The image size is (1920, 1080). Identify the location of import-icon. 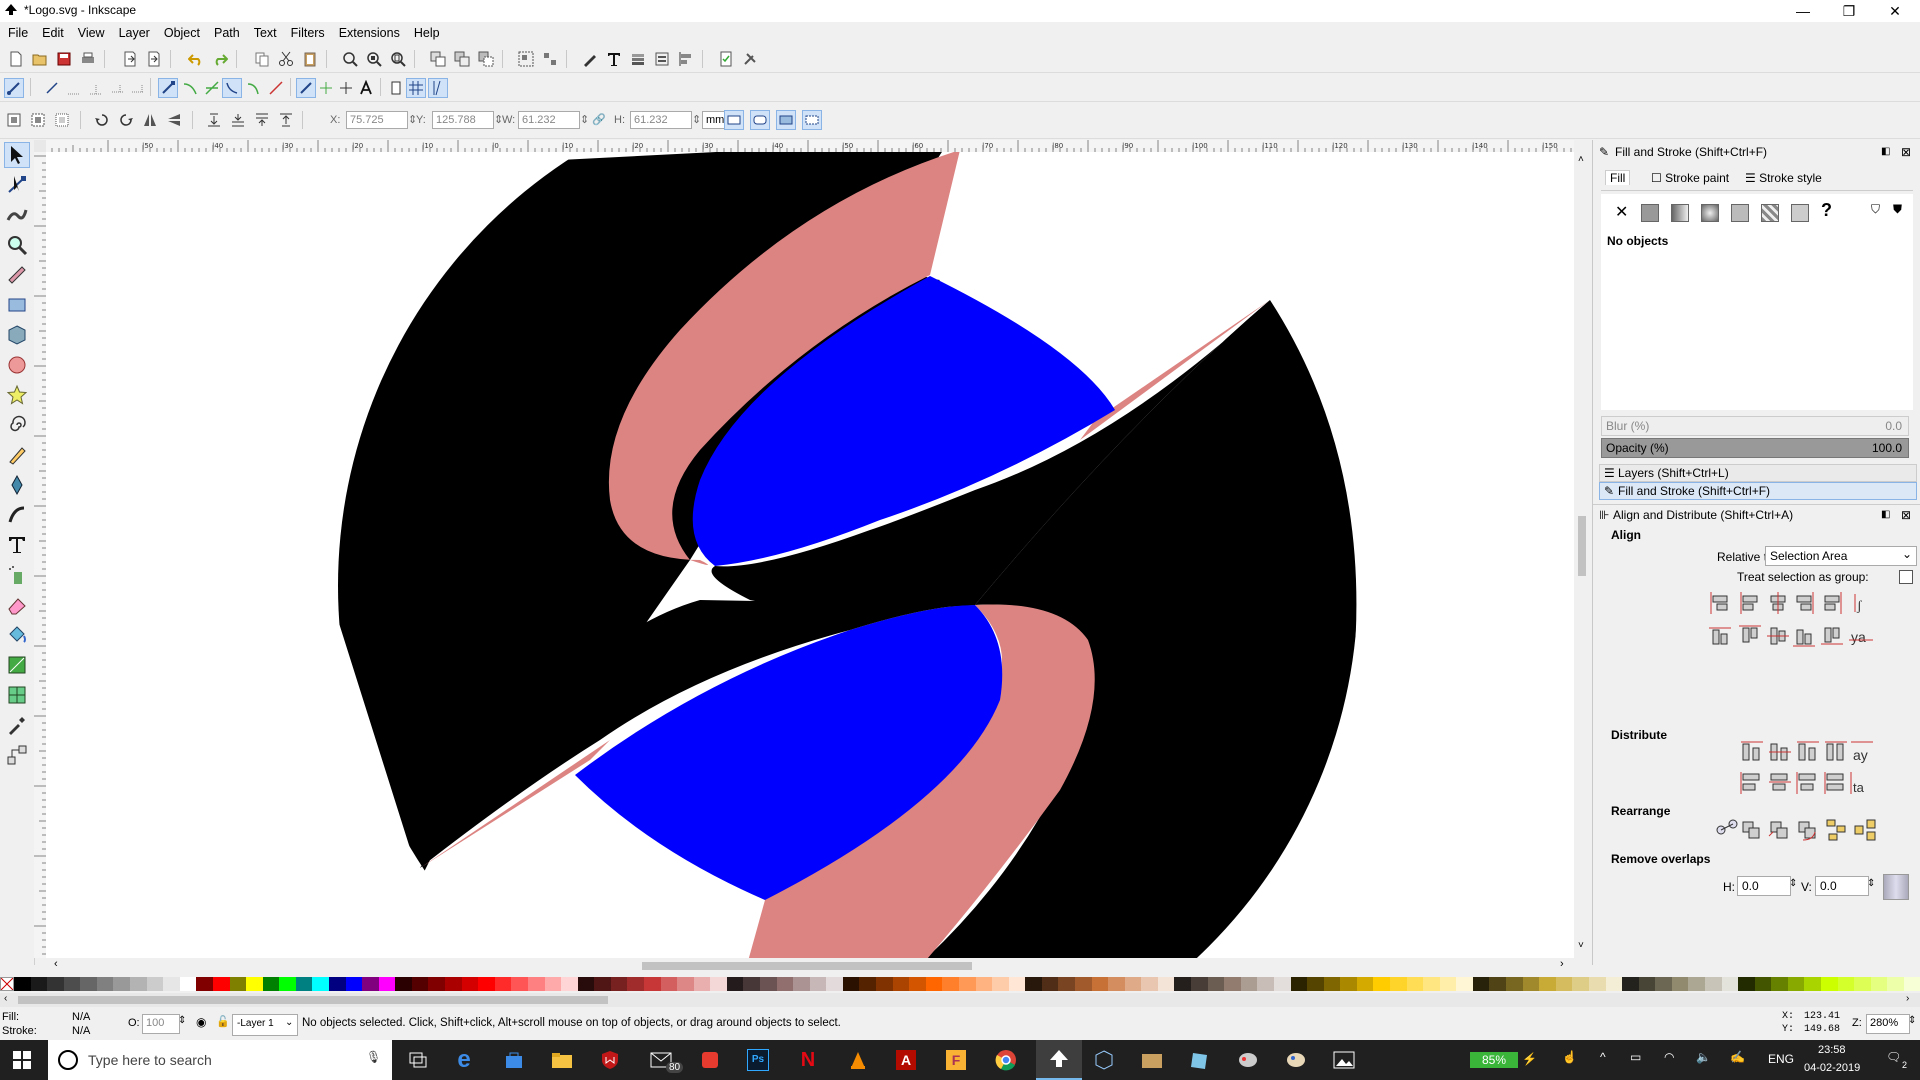
(130, 59).